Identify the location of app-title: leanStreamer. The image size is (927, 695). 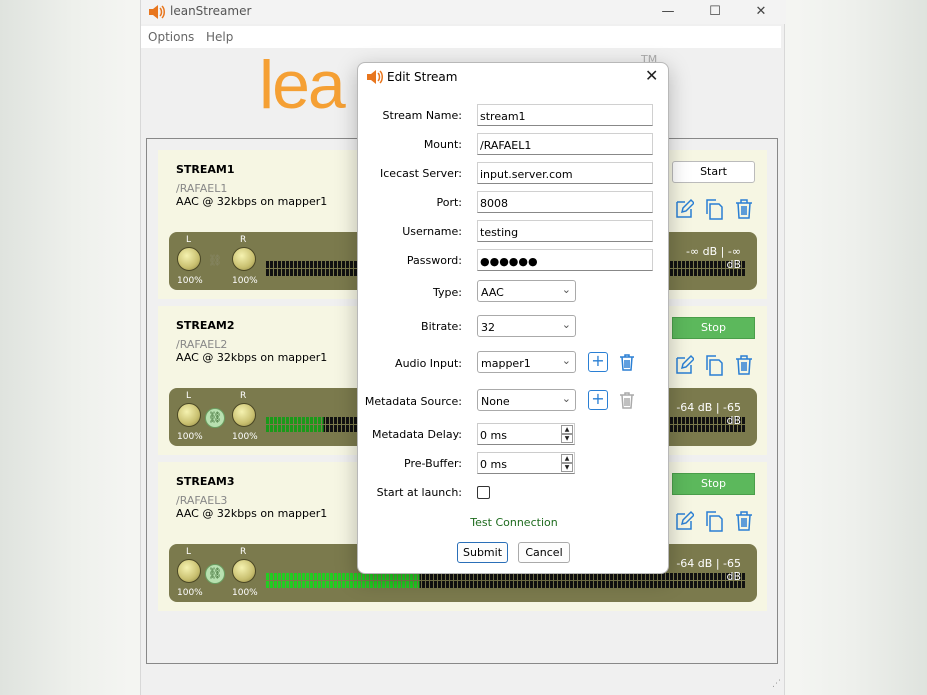
(211, 11).